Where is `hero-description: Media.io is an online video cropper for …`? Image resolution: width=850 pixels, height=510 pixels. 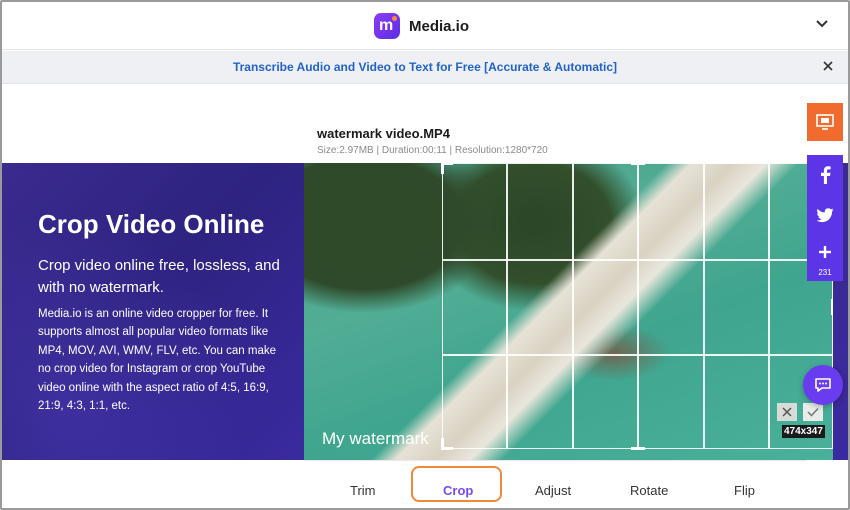 hero-description: Media.io is an online video cropper for … is located at coordinates (157, 360).